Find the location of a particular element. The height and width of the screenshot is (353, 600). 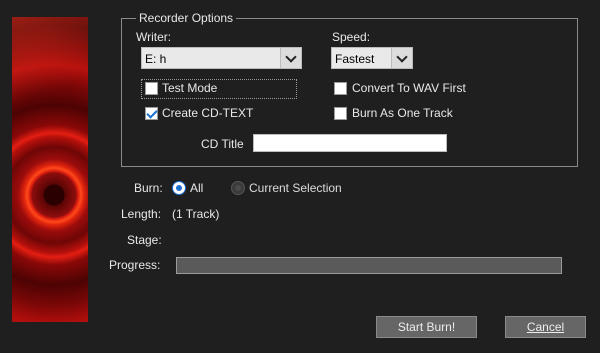

create-cd-text-label: Create CD-TEXT is located at coordinates (207, 113).